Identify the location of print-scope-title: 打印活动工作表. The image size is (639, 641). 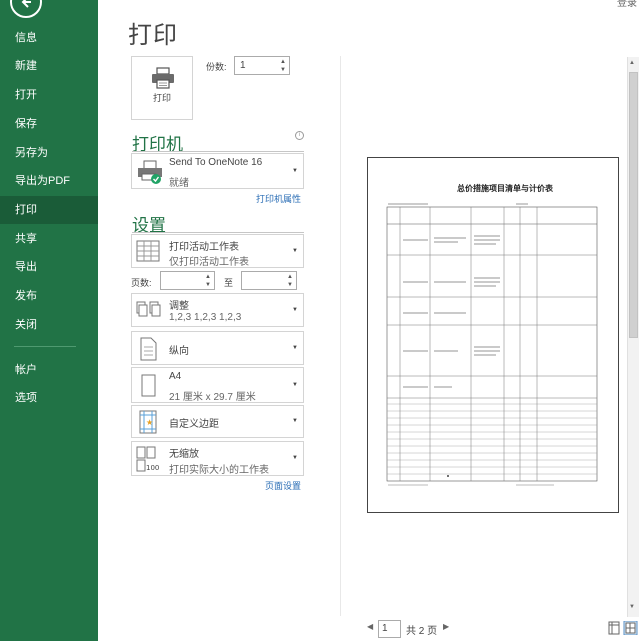
(204, 247).